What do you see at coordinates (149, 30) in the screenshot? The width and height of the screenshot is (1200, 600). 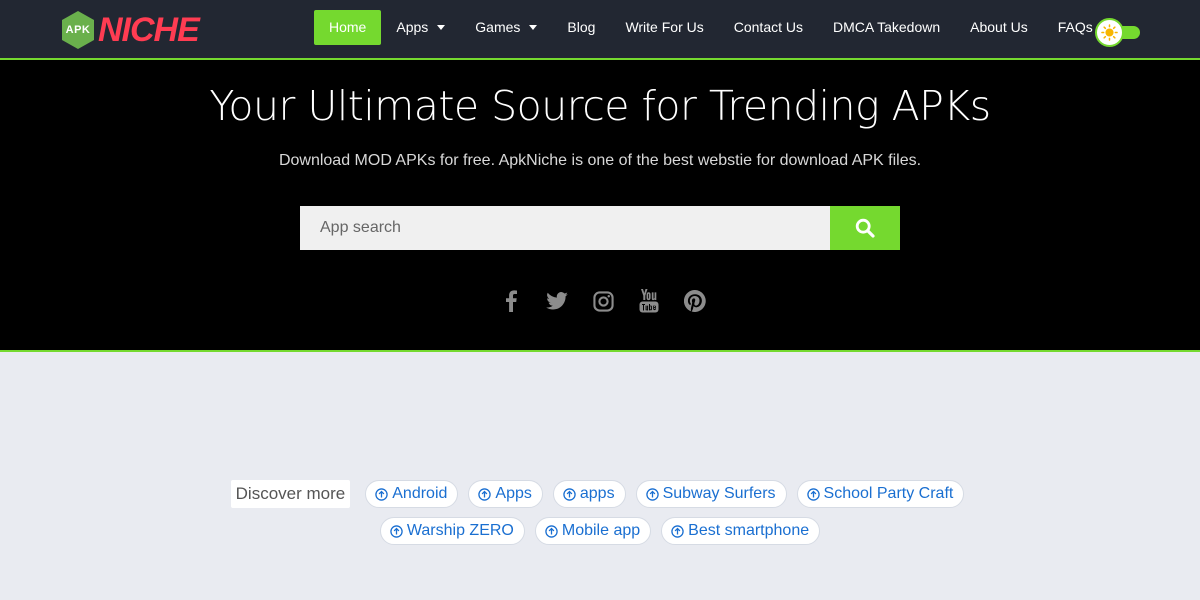 I see `logo-wordmark: NICHE` at bounding box center [149, 30].